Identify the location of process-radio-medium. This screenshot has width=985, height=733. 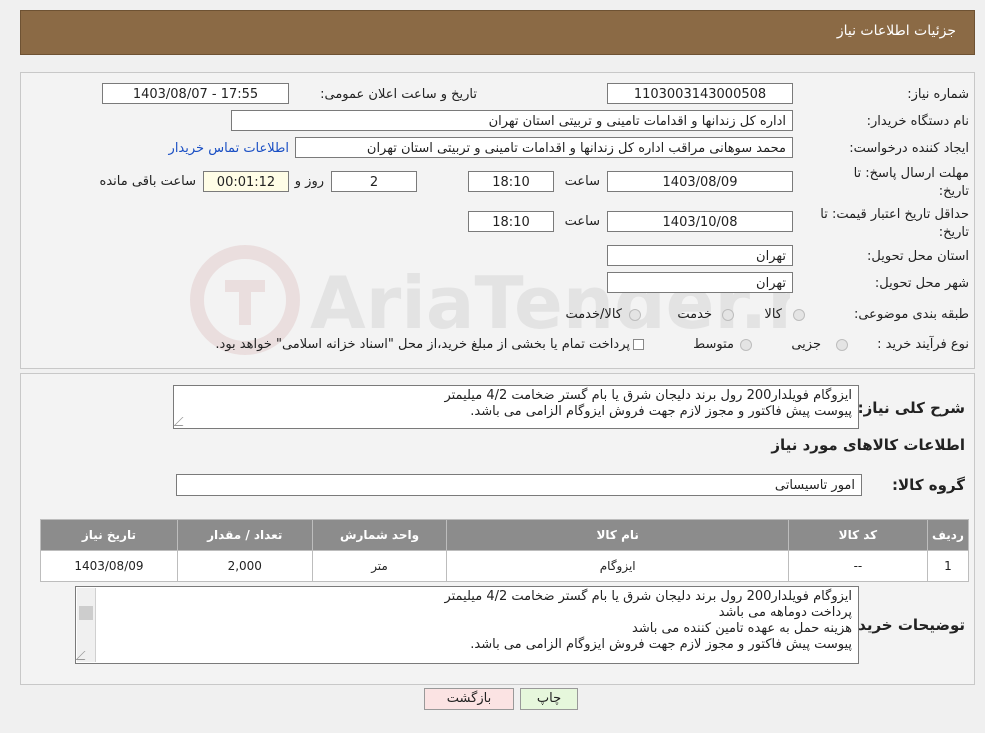
(746, 345).